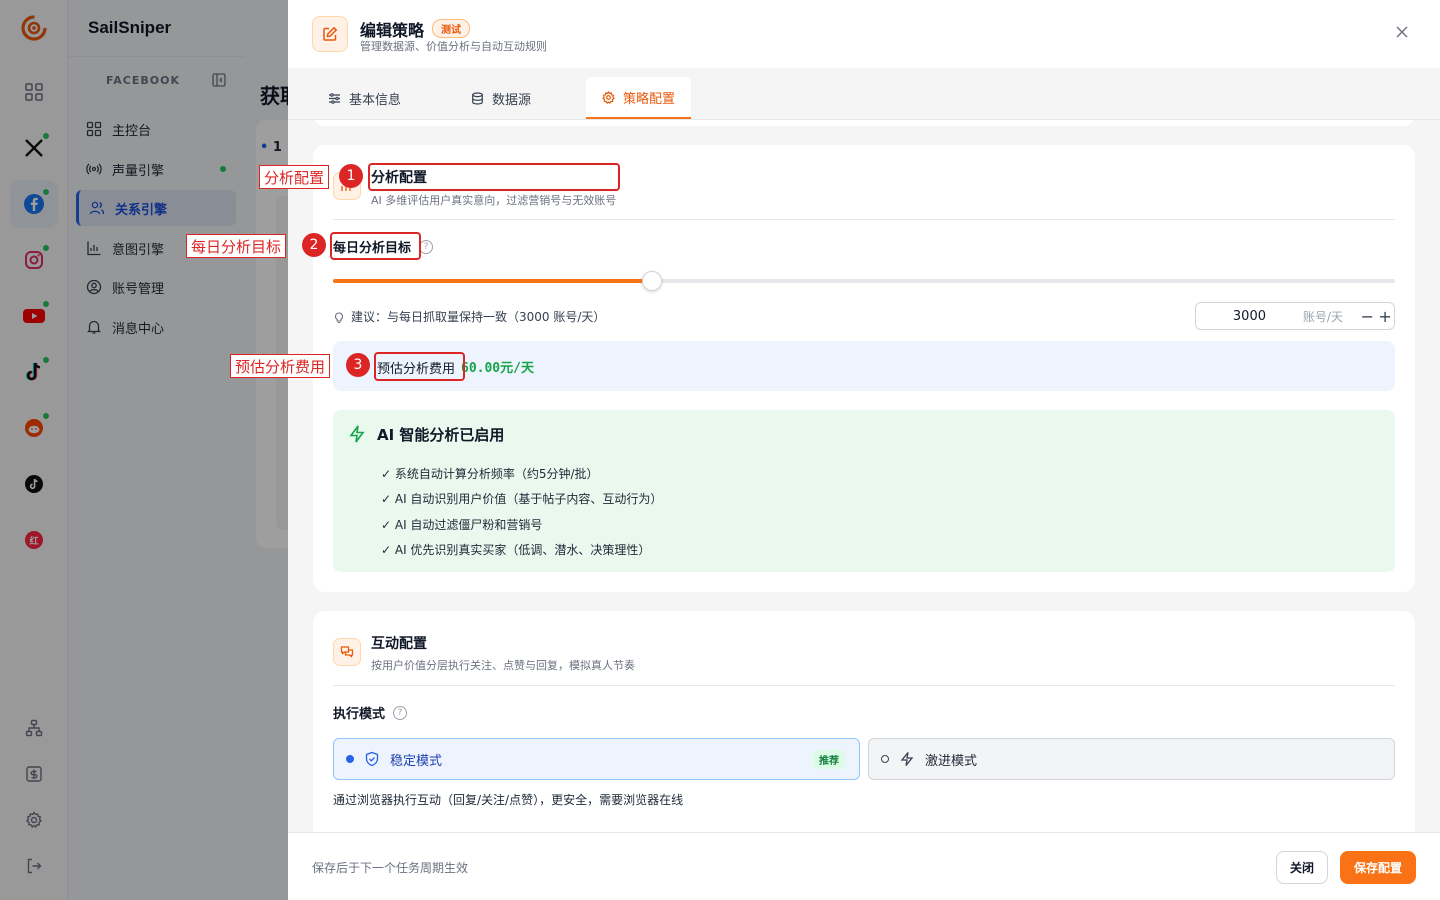 The image size is (1440, 900). What do you see at coordinates (453, 46) in the screenshot?
I see `drawer-subtitle: 管理数据源、价值分析与自动互动规则` at bounding box center [453, 46].